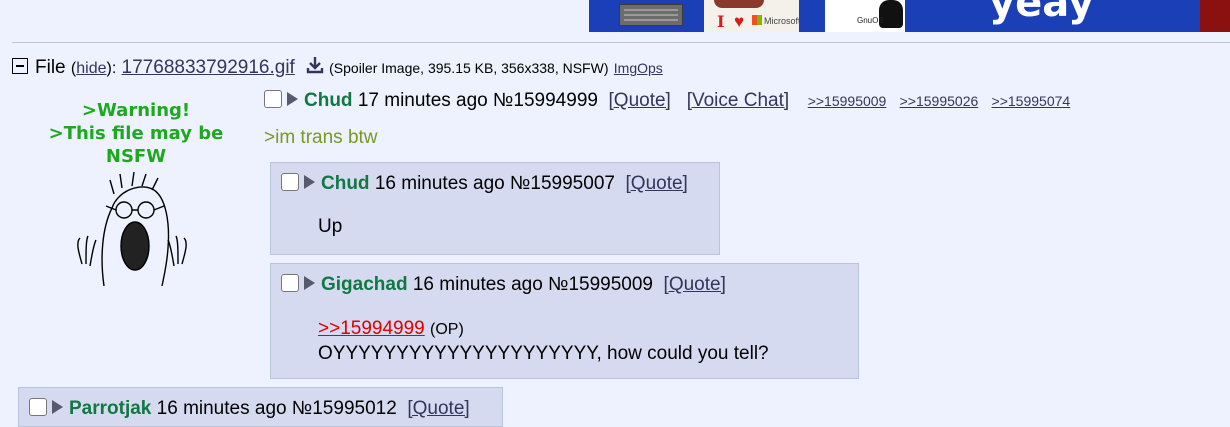 The height and width of the screenshot is (427, 1230). What do you see at coordinates (739, 21) in the screenshot?
I see `heart-icon: ♥` at bounding box center [739, 21].